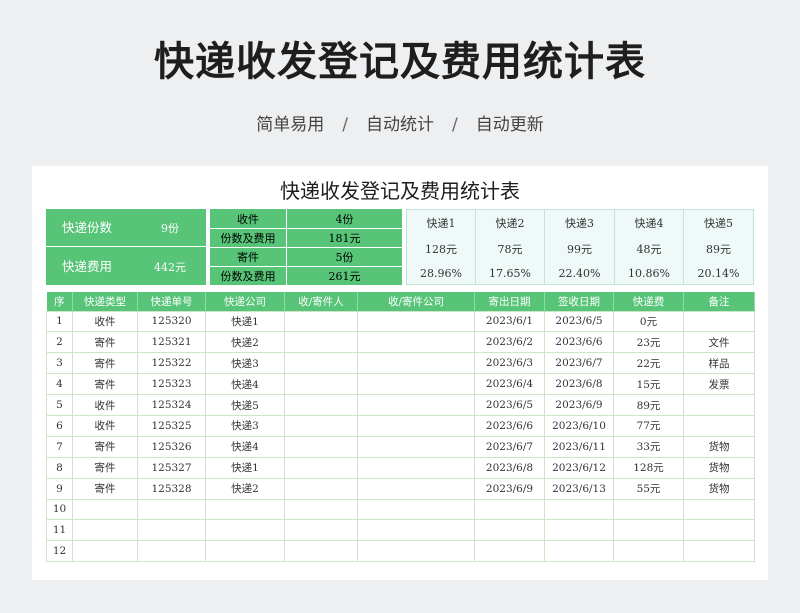  I want to click on table-cell: 2023/6/8, so click(579, 384).